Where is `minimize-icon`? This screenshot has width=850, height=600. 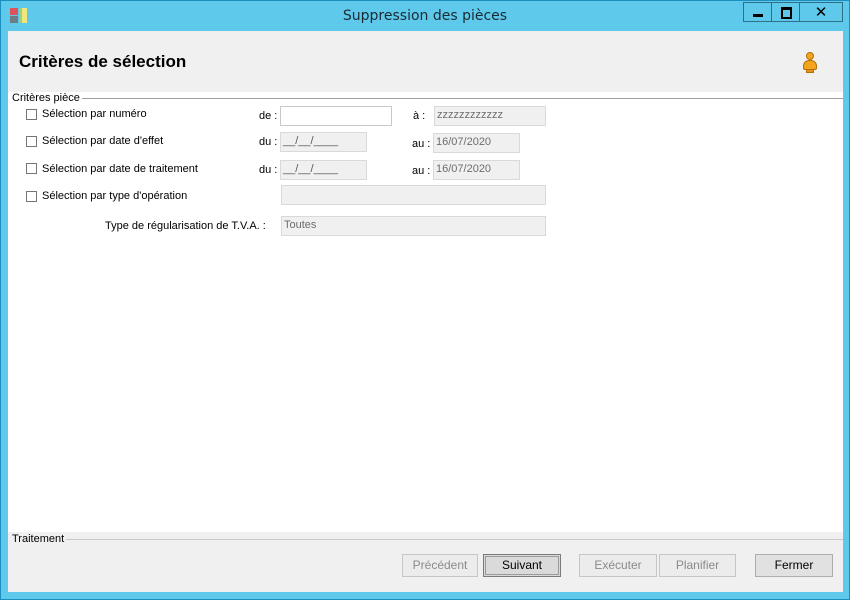 minimize-icon is located at coordinates (758, 15).